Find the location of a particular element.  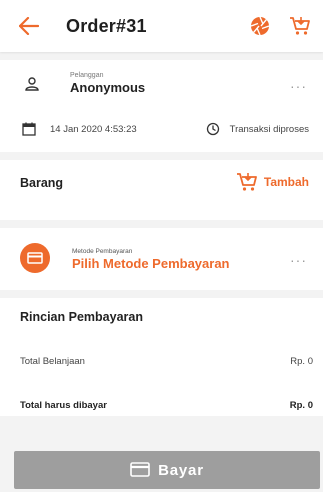

cart-add-icon is located at coordinates (246, 182).